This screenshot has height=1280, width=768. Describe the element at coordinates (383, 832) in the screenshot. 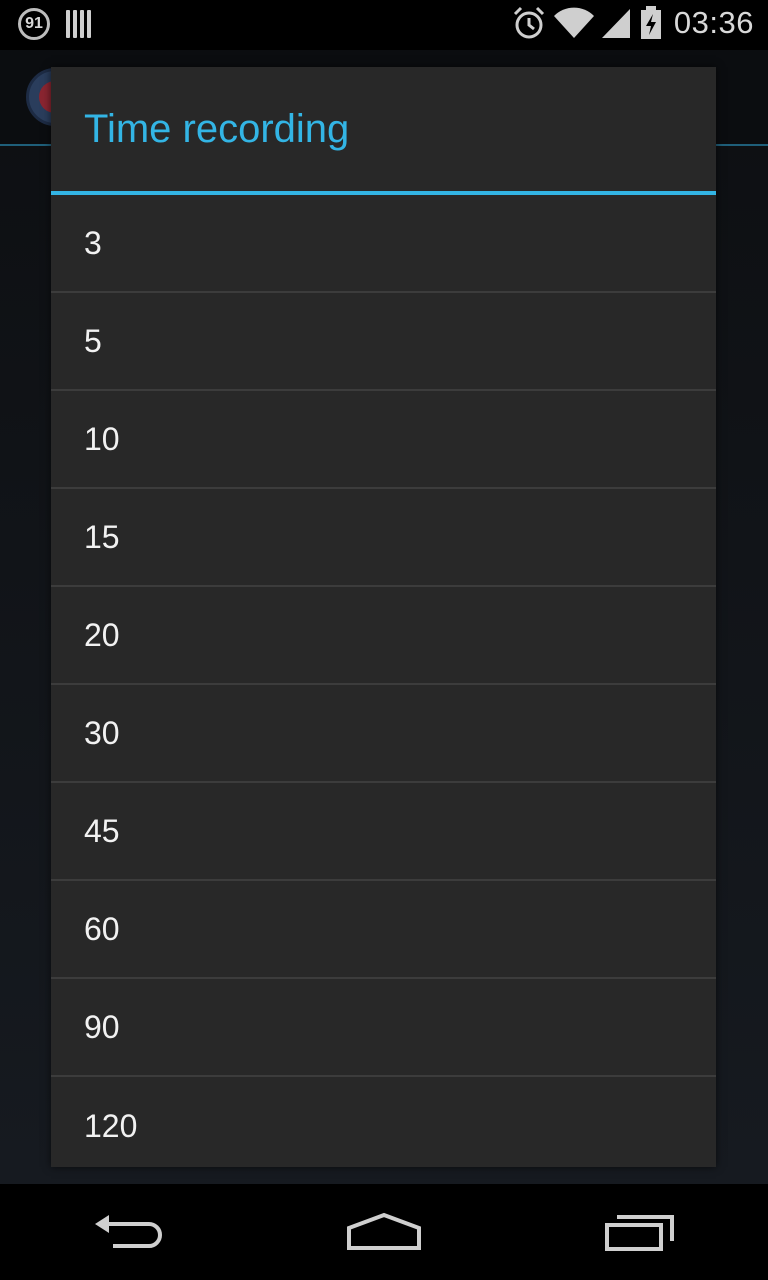

I see `option-45: 45` at that location.